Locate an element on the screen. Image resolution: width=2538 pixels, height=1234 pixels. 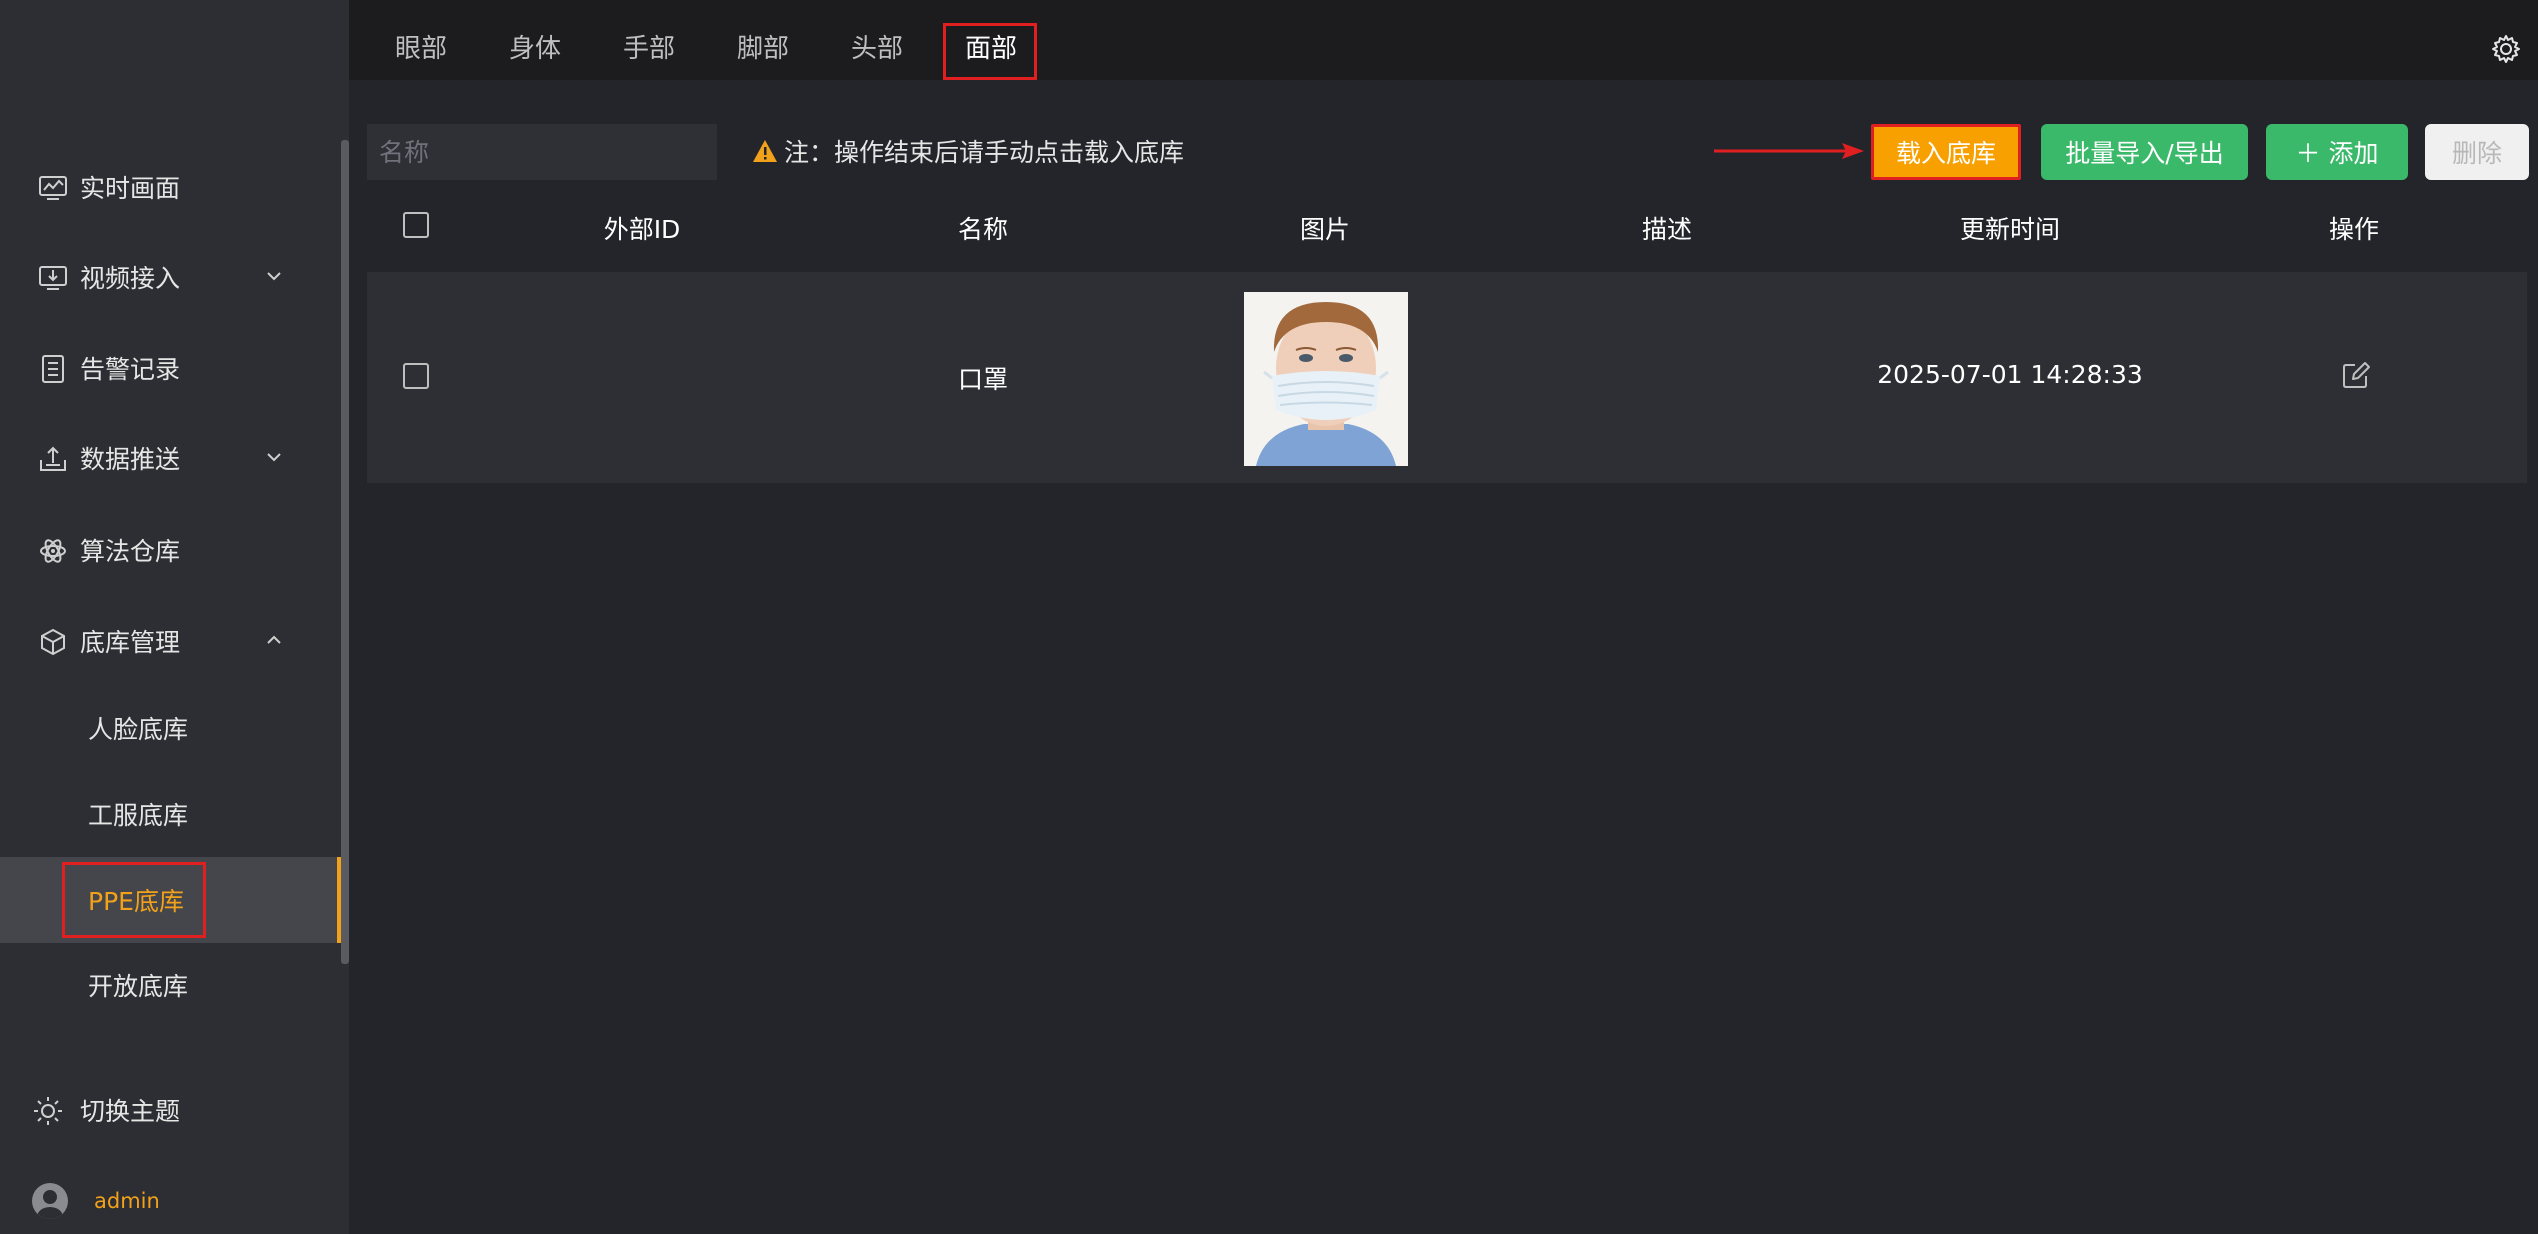
tab-feet: 脚部 is located at coordinates (763, 46).